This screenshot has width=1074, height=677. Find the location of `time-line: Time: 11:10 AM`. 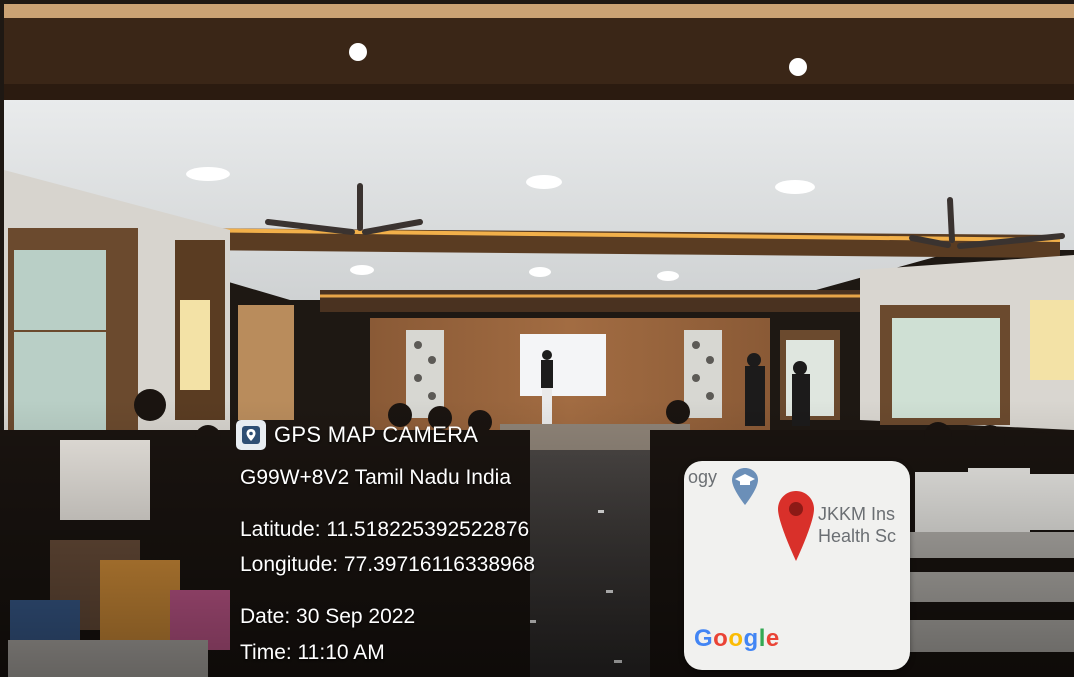

time-line: Time: 11:10 AM is located at coordinates (312, 652).